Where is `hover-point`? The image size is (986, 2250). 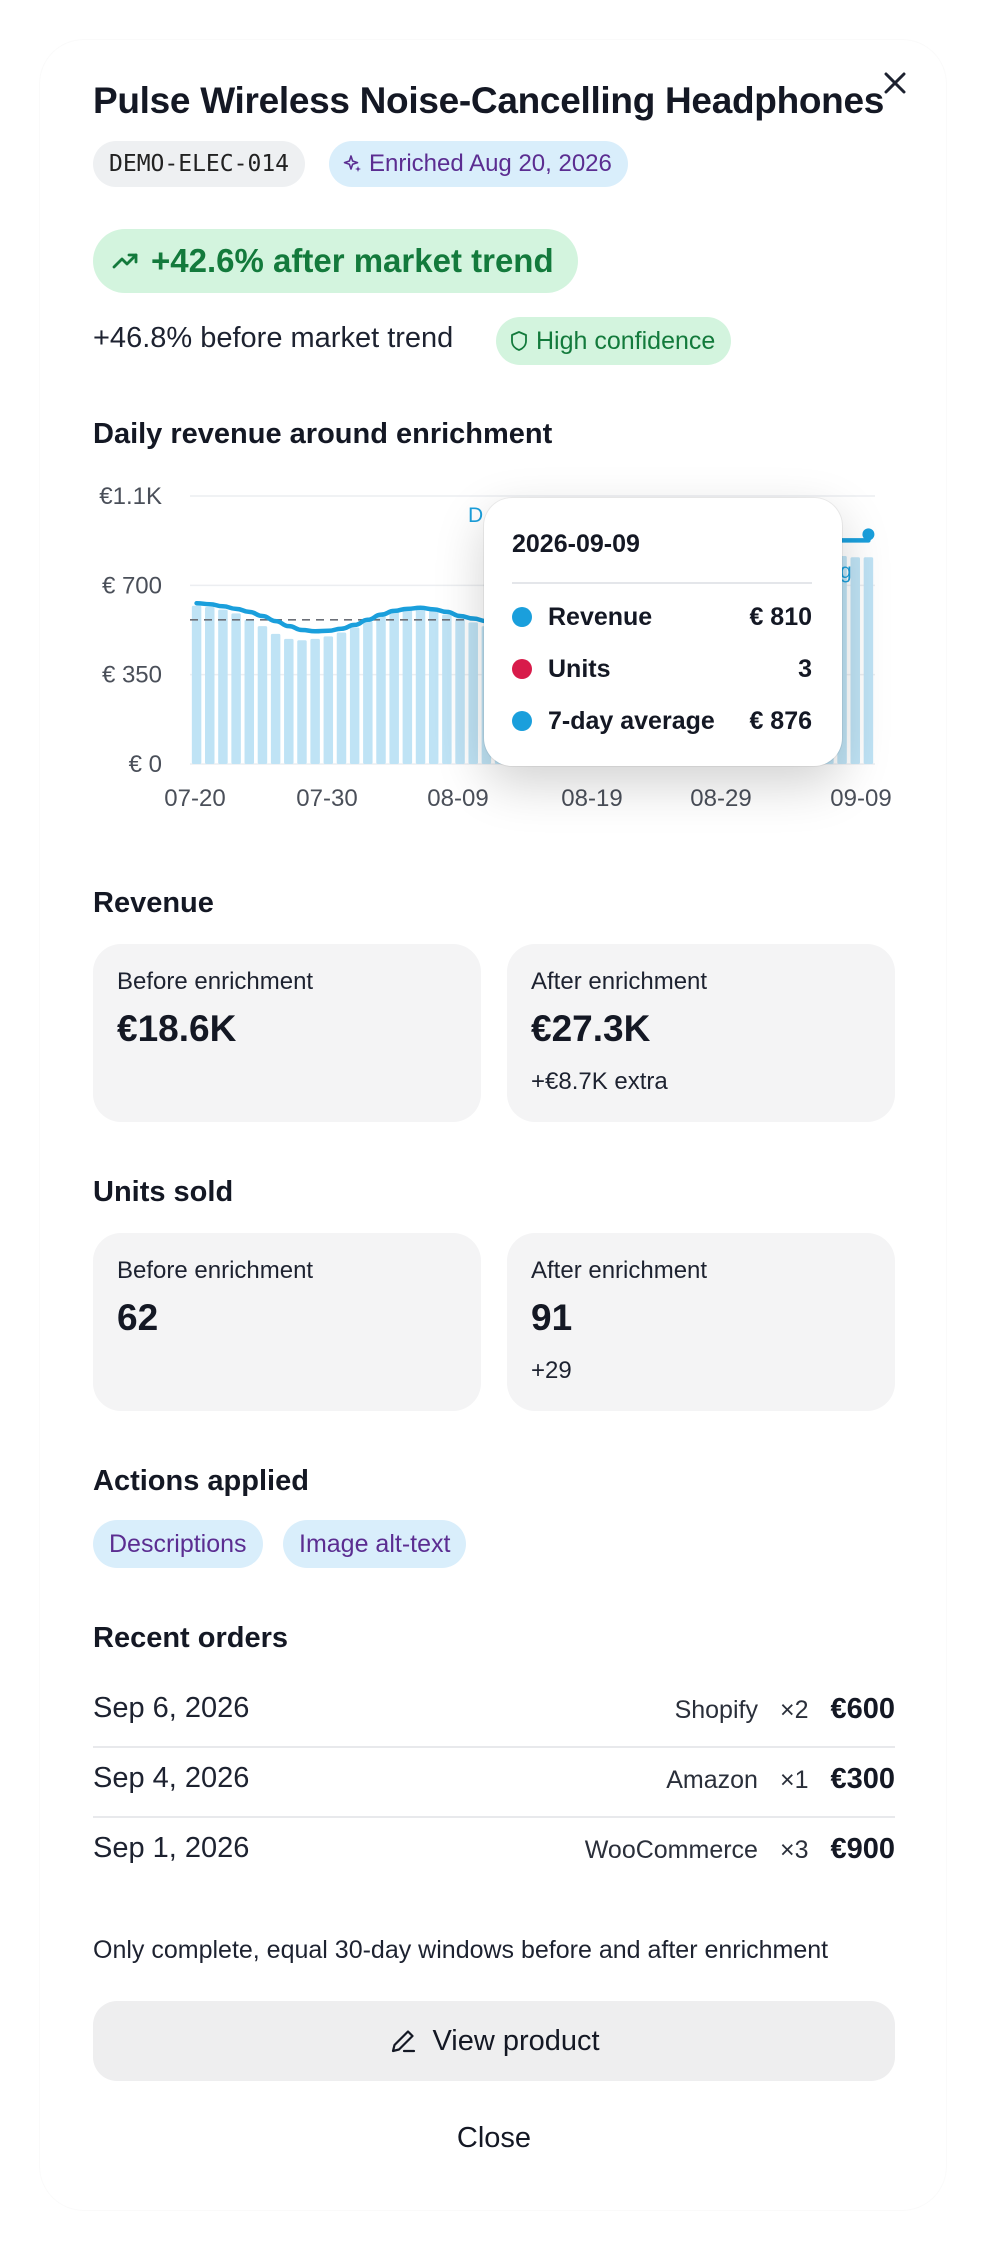 hover-point is located at coordinates (868, 534).